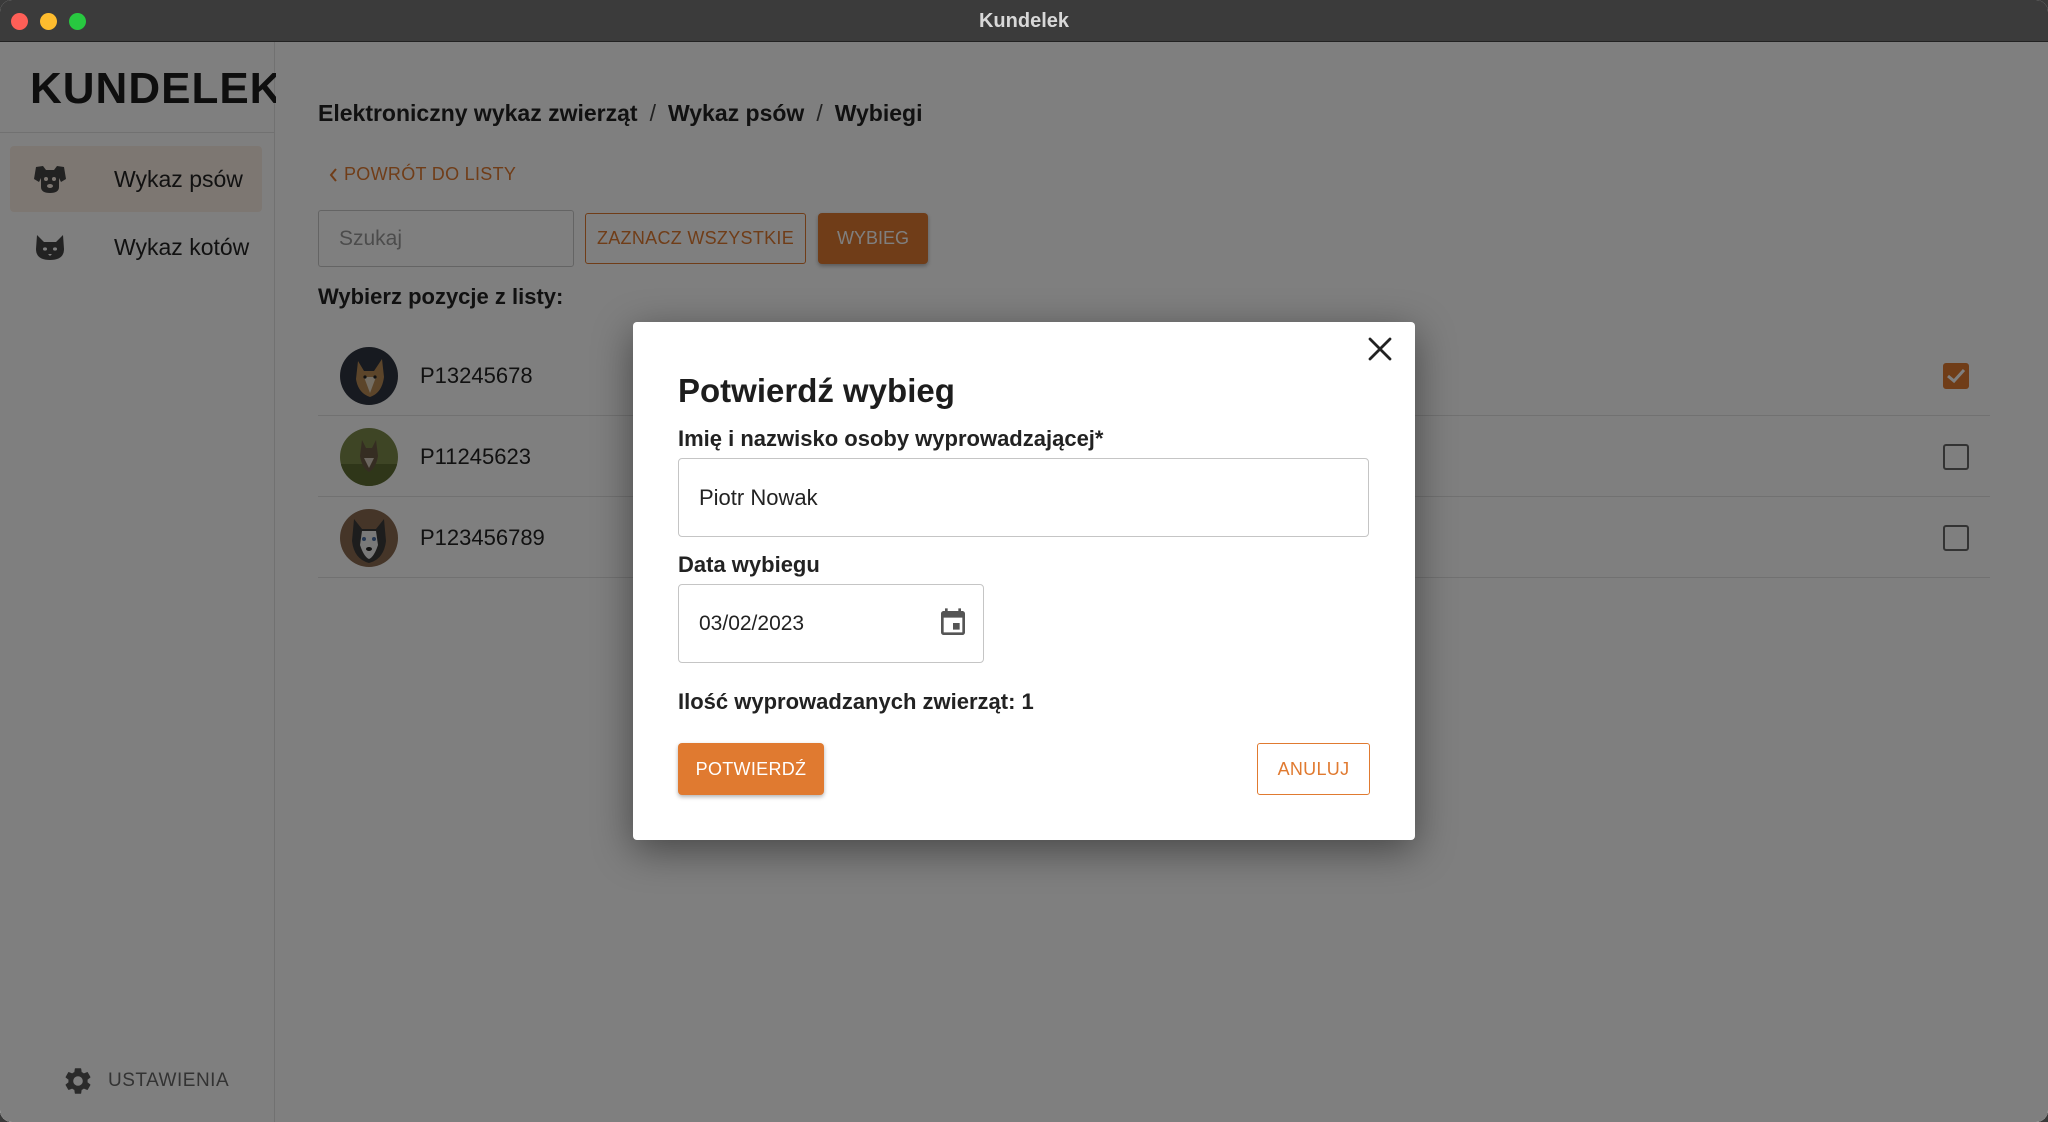 The image size is (2048, 1122). I want to click on animal-count-text: Ilość wyprowadzanych zwierząt: 1, so click(856, 701).